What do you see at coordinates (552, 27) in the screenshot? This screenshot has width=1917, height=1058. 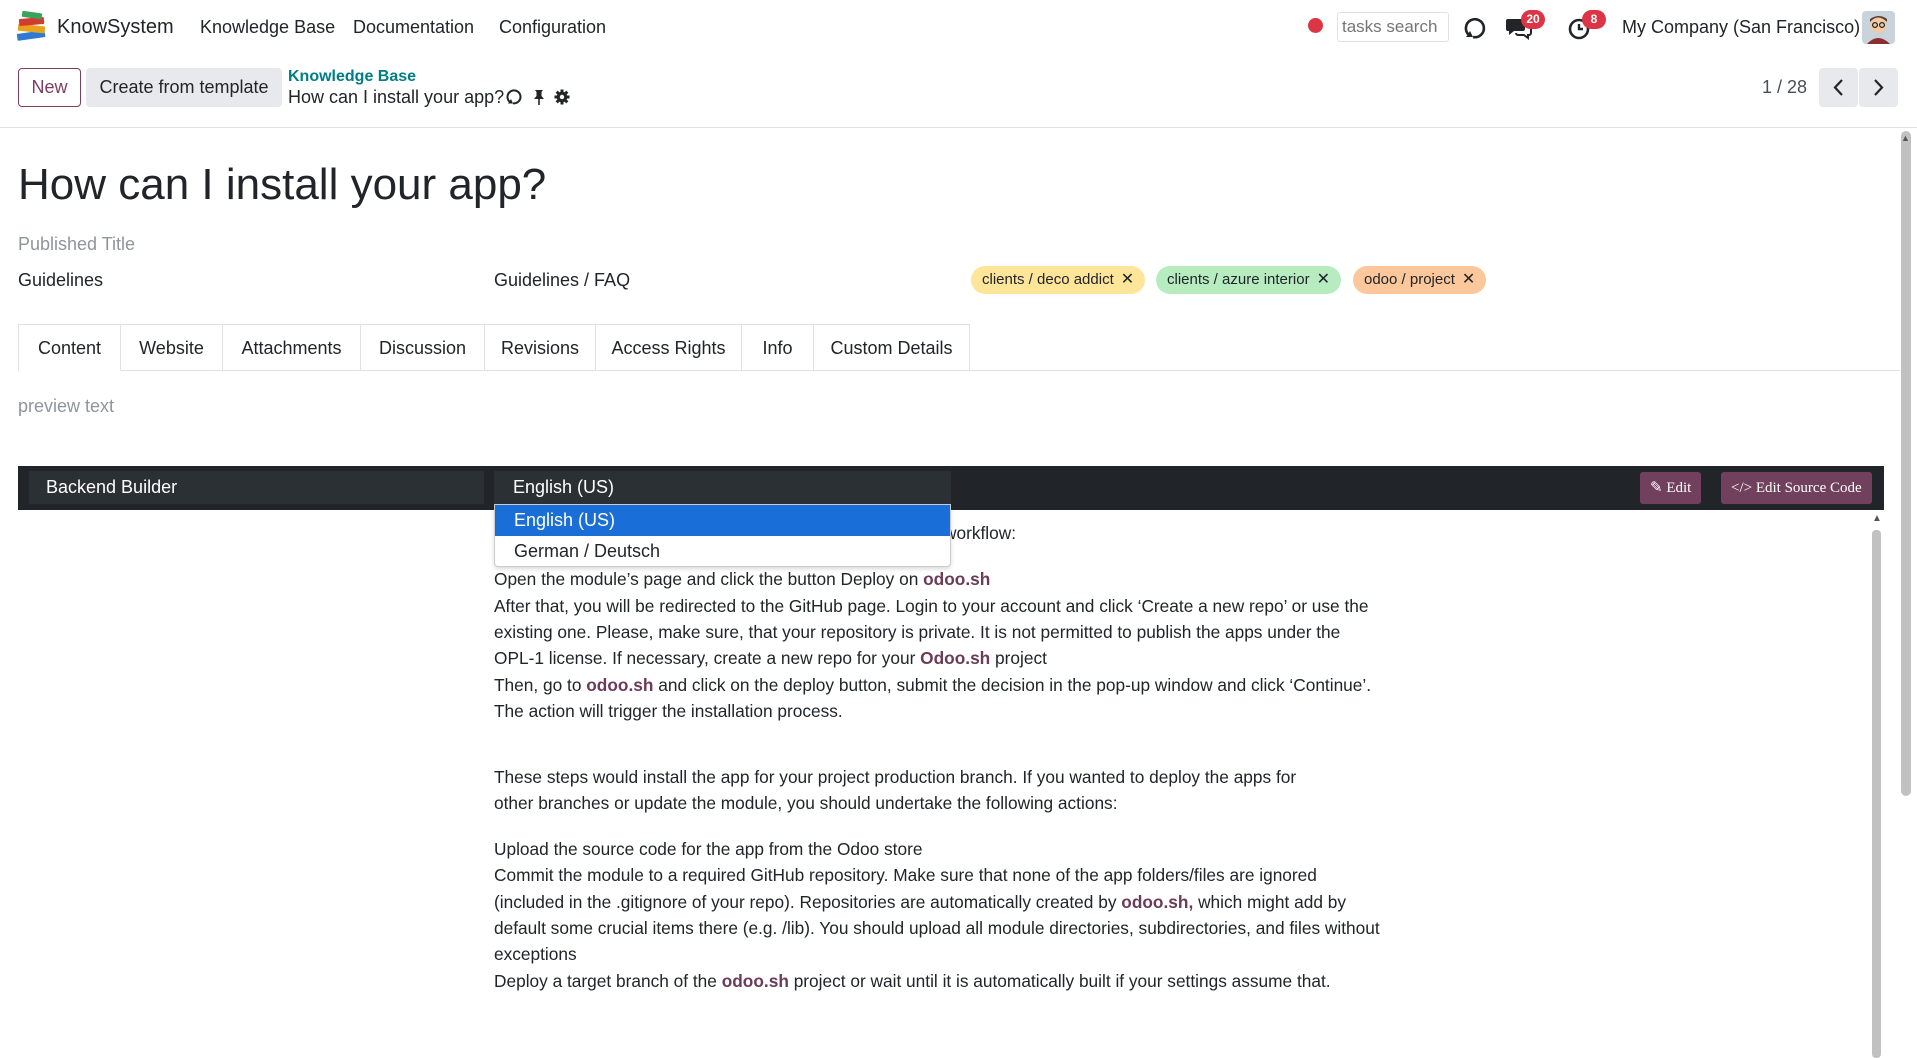 I see `menu-configuration: Configuration` at bounding box center [552, 27].